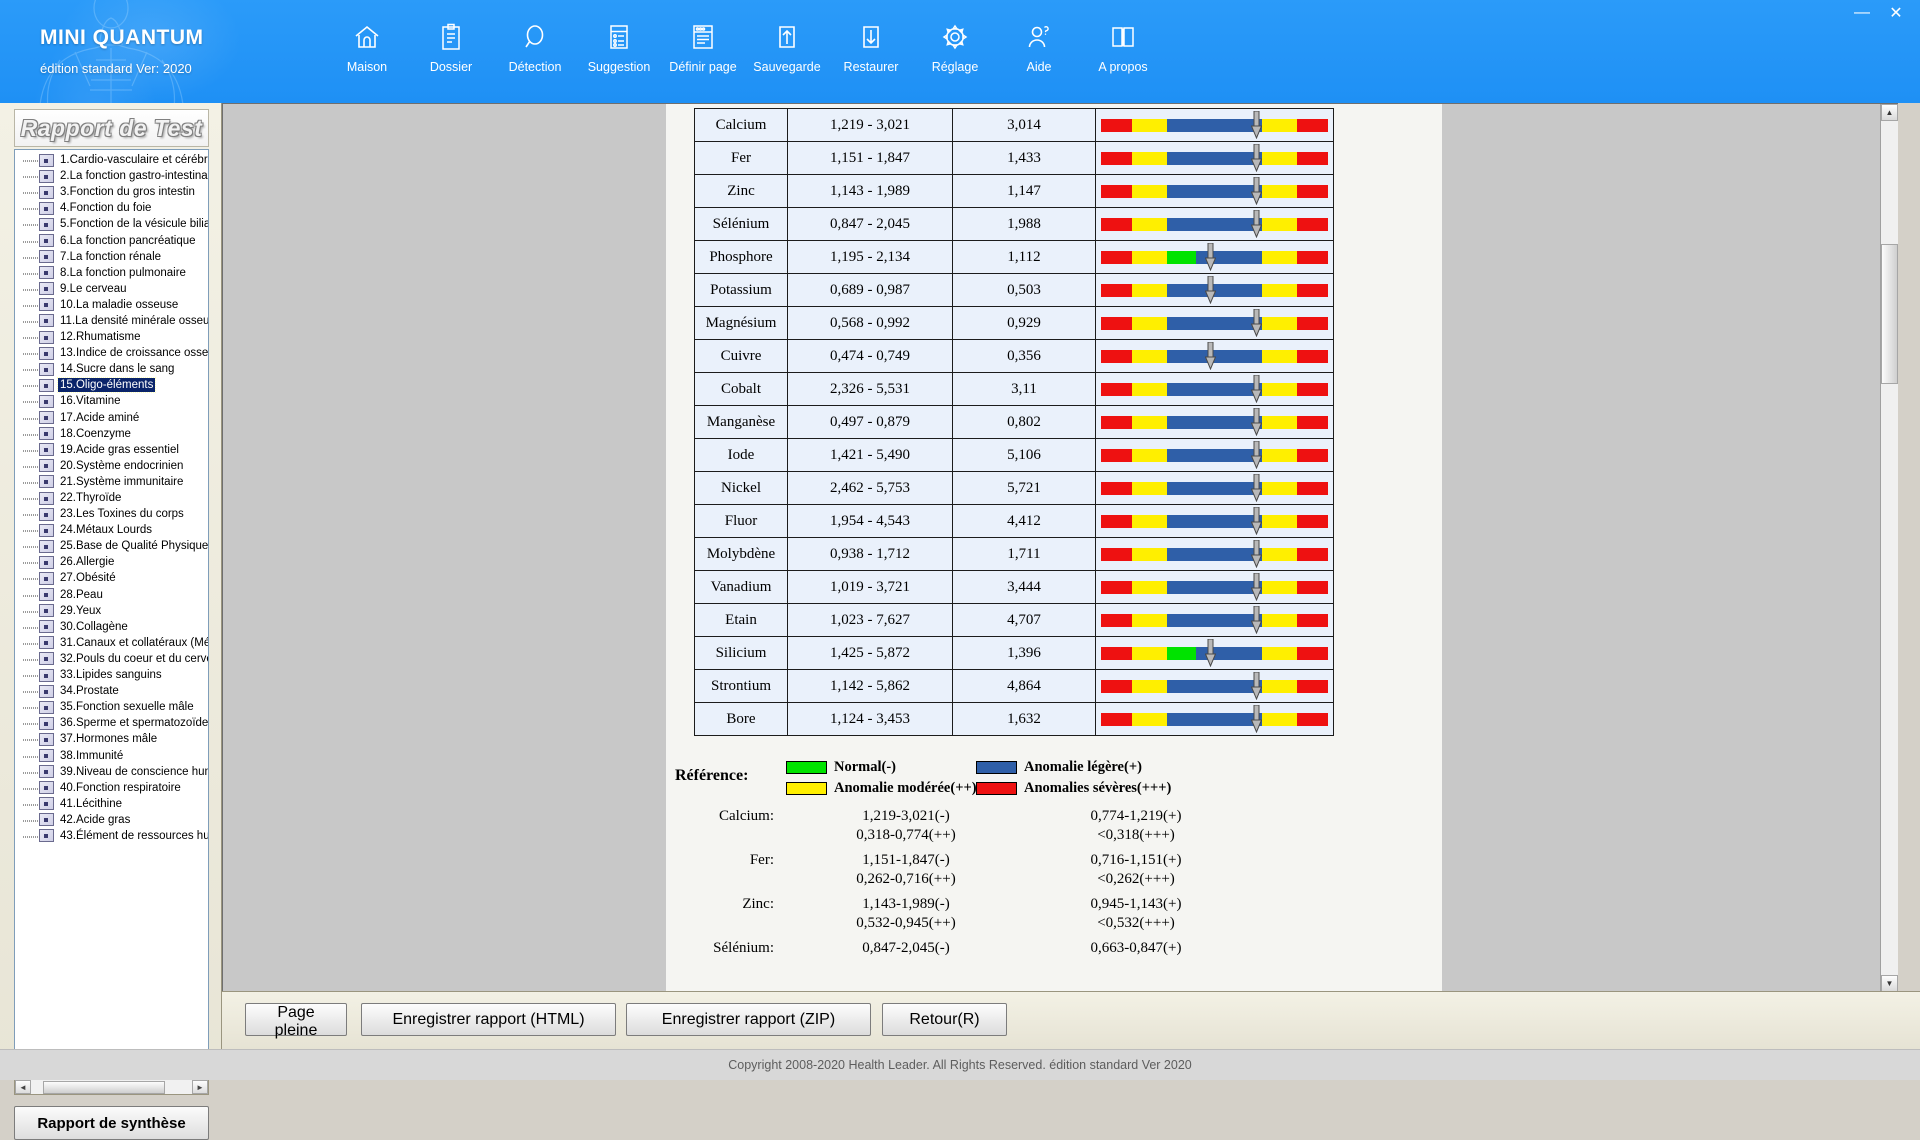 This screenshot has height=1140, width=1920. I want to click on tree-item: 42.Acide gras, so click(111, 819).